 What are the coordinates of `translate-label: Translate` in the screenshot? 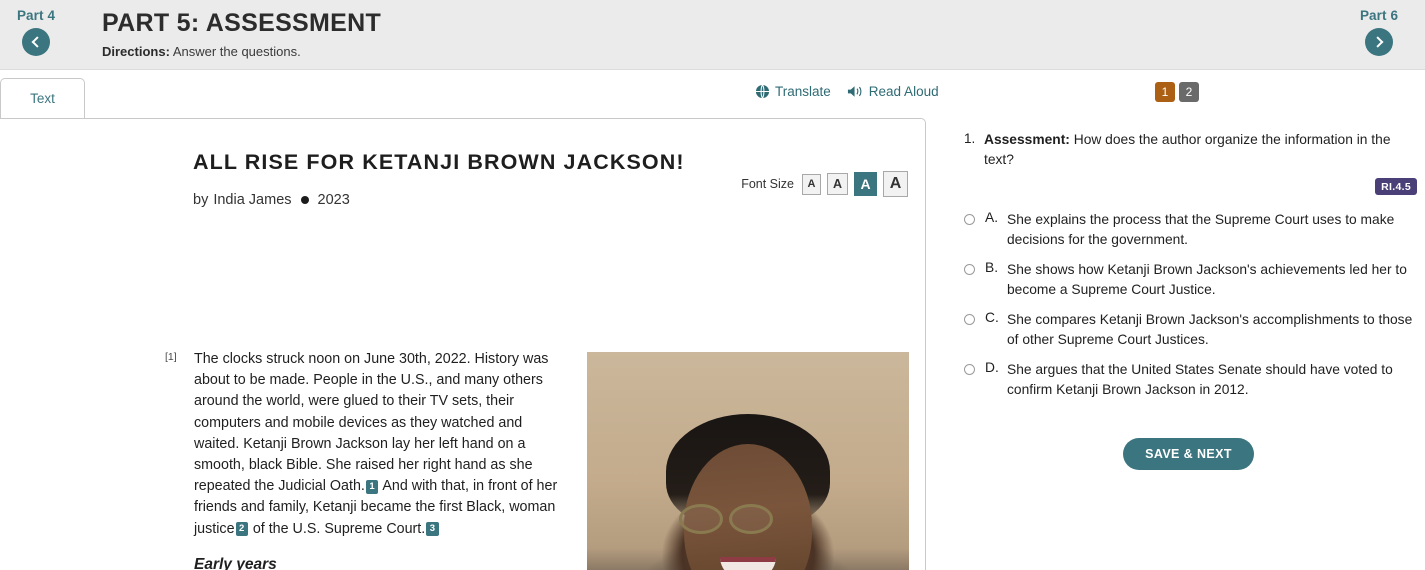 It's located at (803, 91).